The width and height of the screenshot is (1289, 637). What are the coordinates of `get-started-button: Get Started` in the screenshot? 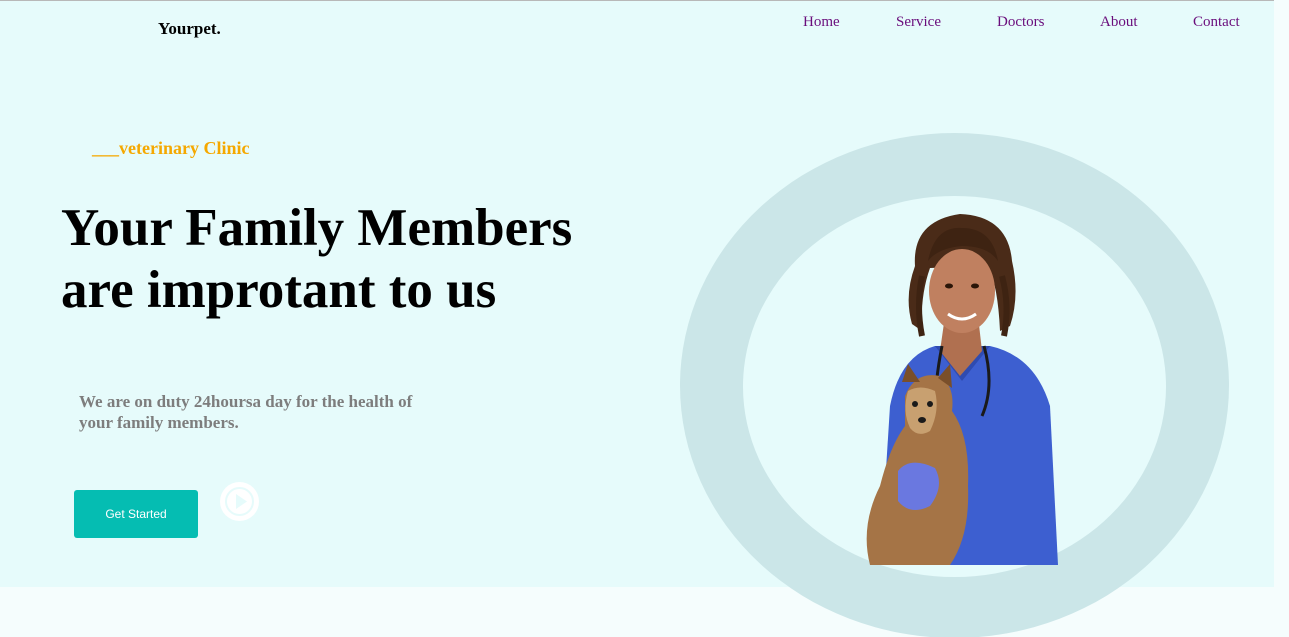 It's located at (136, 514).